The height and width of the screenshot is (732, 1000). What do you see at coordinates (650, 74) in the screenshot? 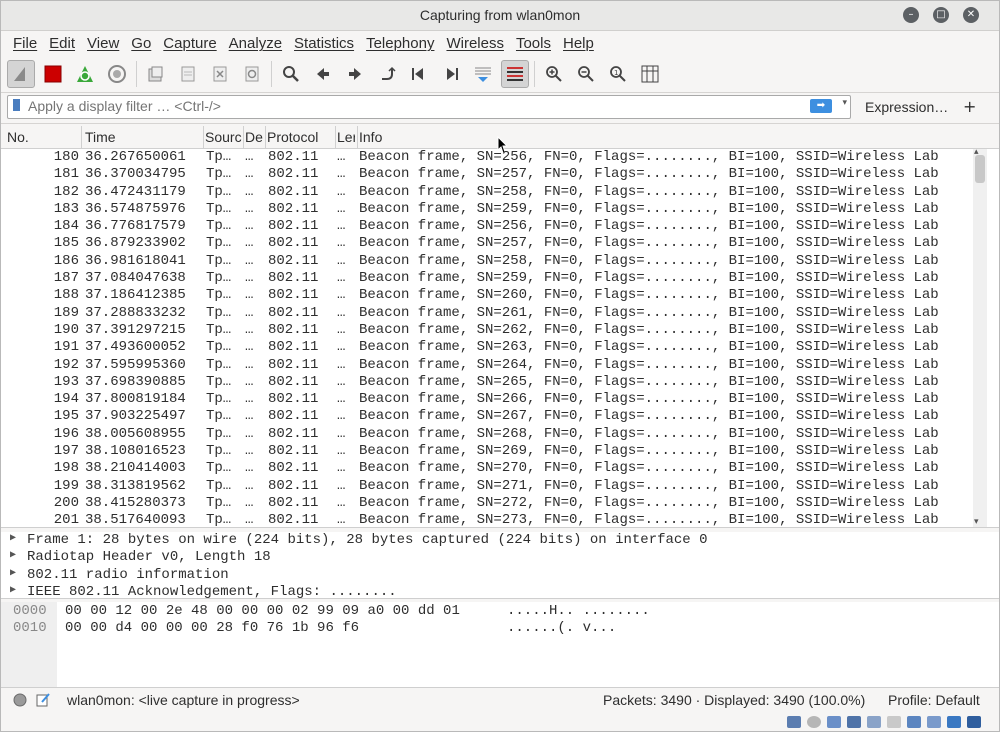
I see `resize-columns-icon` at bounding box center [650, 74].